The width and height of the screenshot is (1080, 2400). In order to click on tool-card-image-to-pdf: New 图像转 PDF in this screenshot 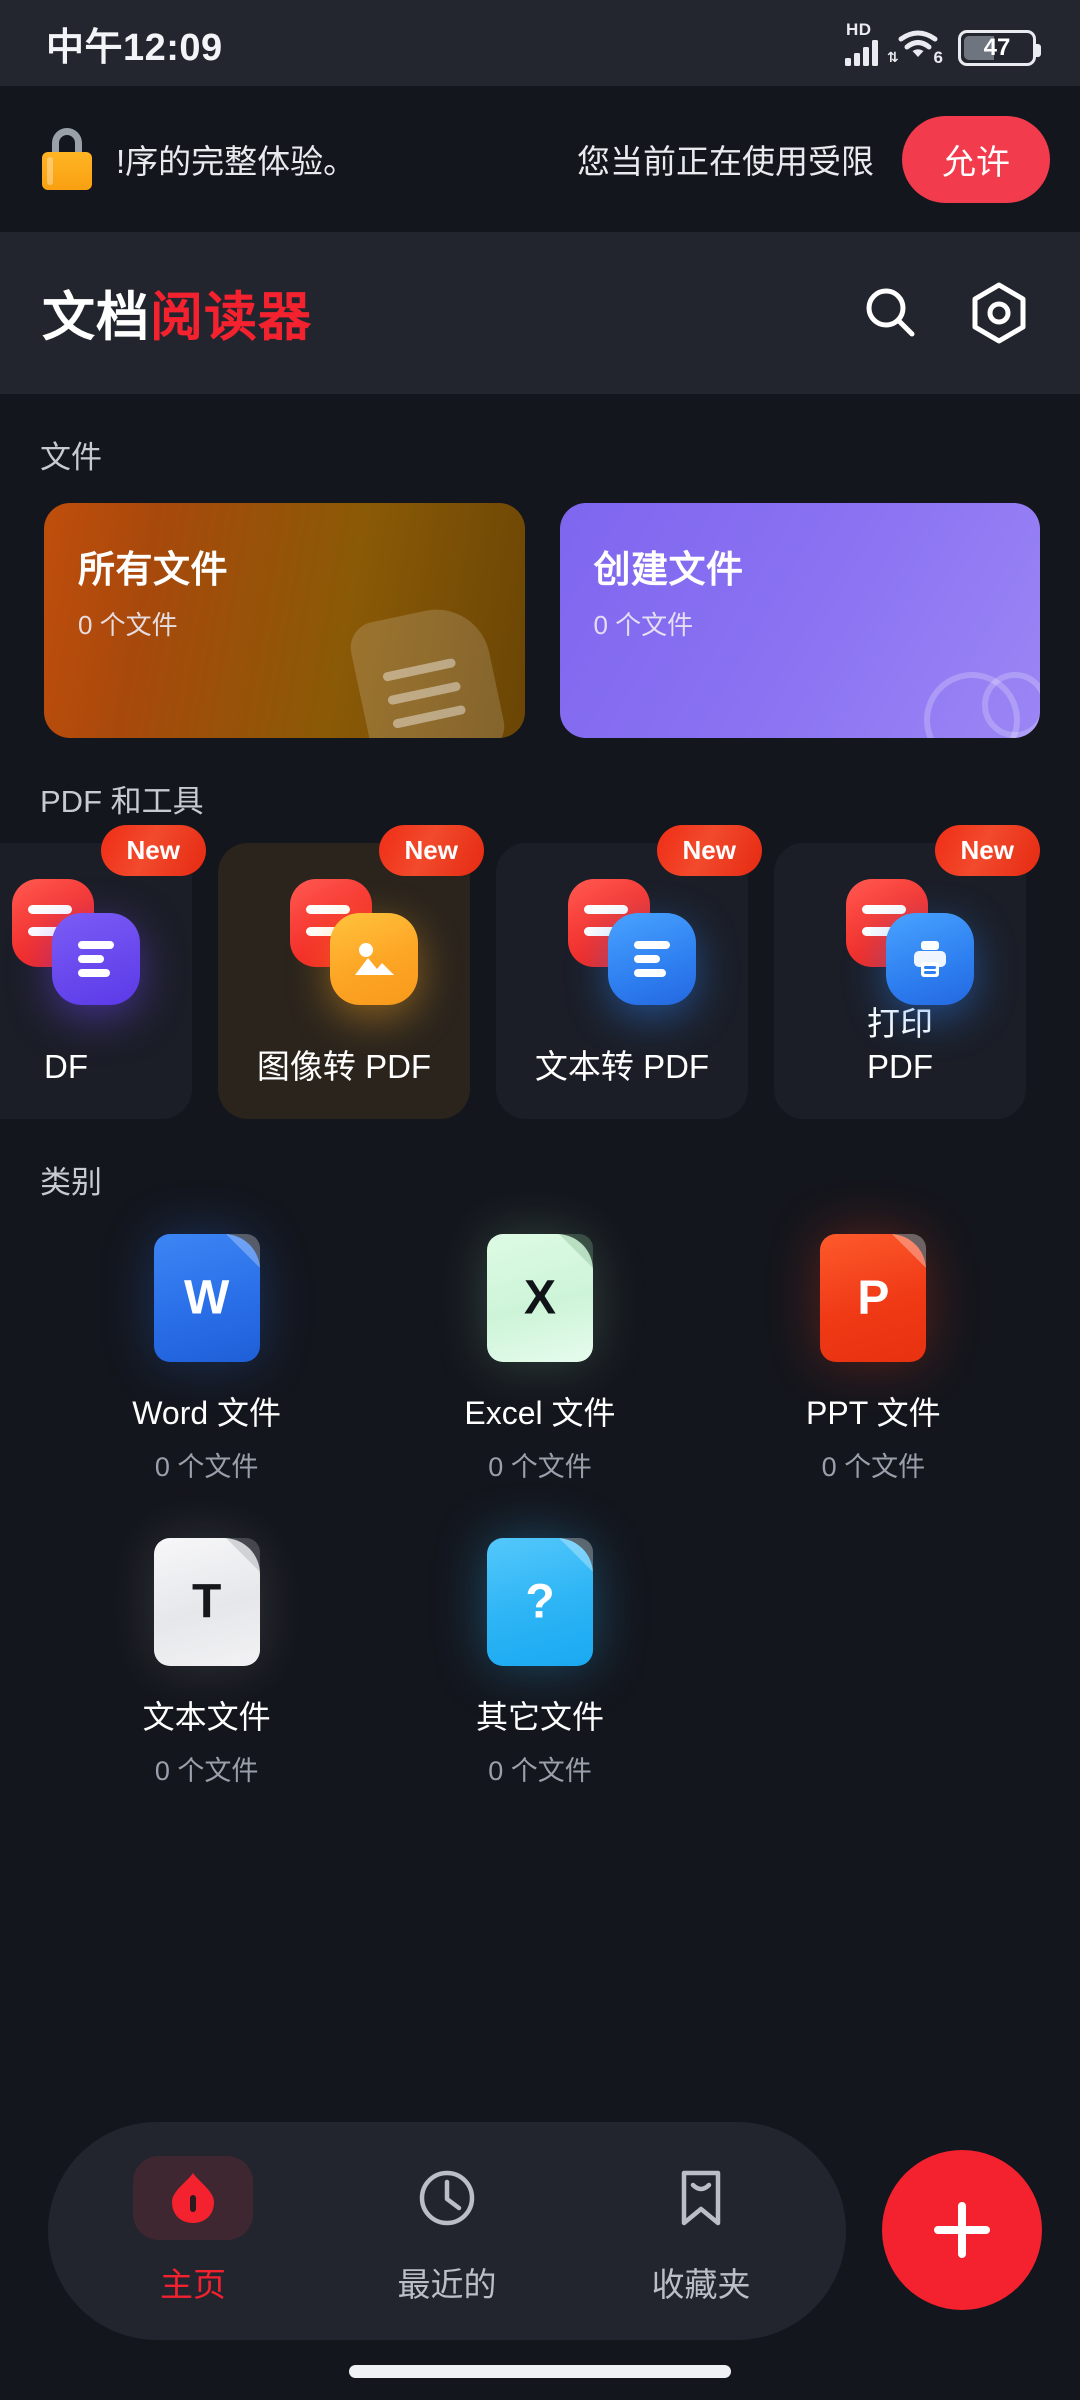, I will do `click(351, 972)`.